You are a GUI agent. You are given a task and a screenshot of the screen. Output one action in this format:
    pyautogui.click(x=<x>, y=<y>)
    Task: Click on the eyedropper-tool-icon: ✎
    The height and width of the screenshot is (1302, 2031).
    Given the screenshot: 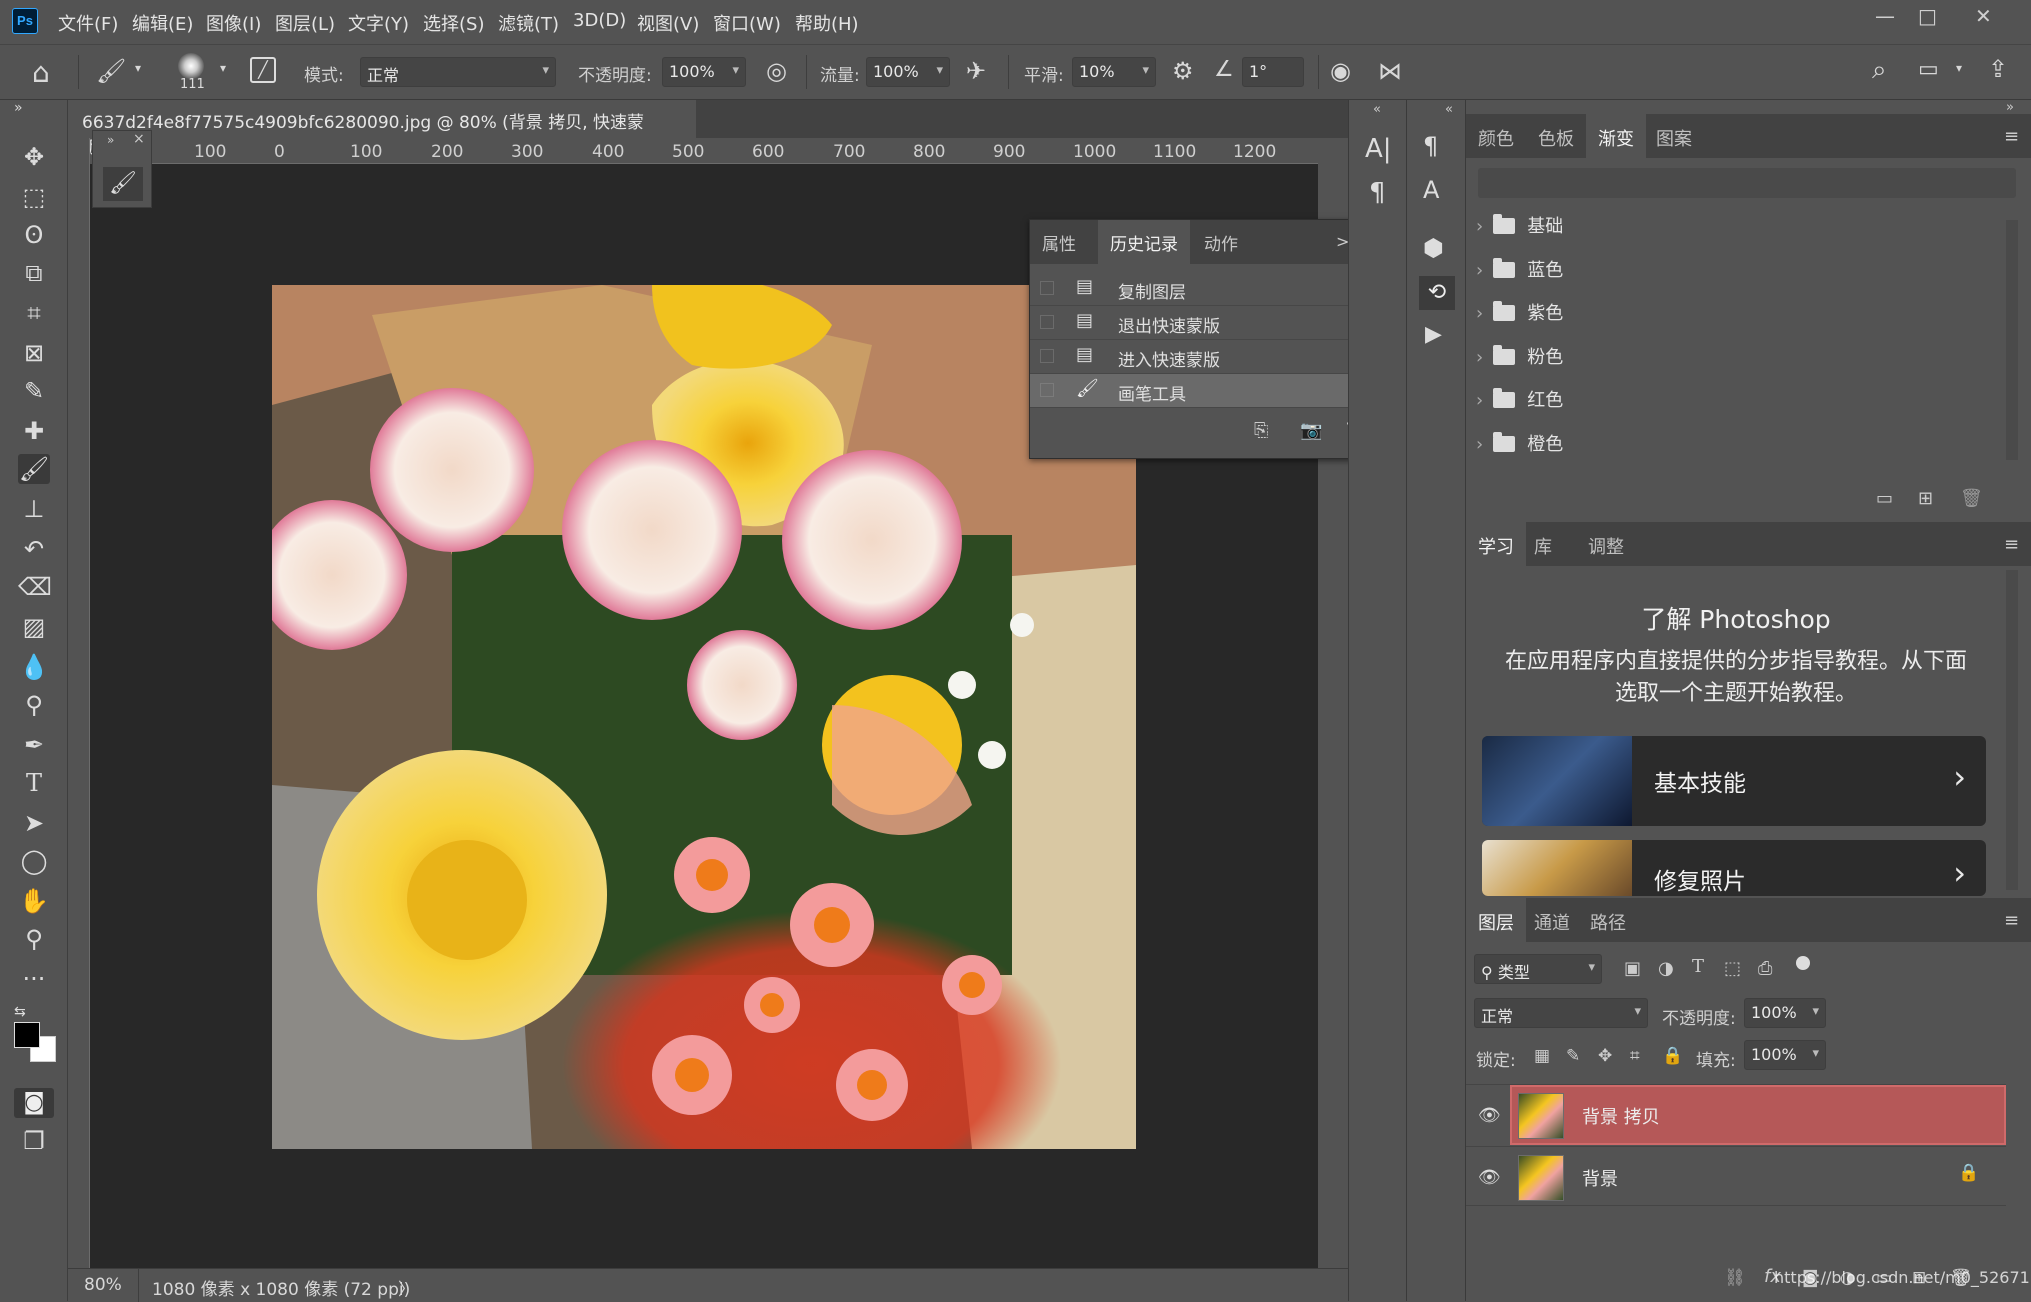 What is the action you would take?
    pyautogui.click(x=34, y=391)
    